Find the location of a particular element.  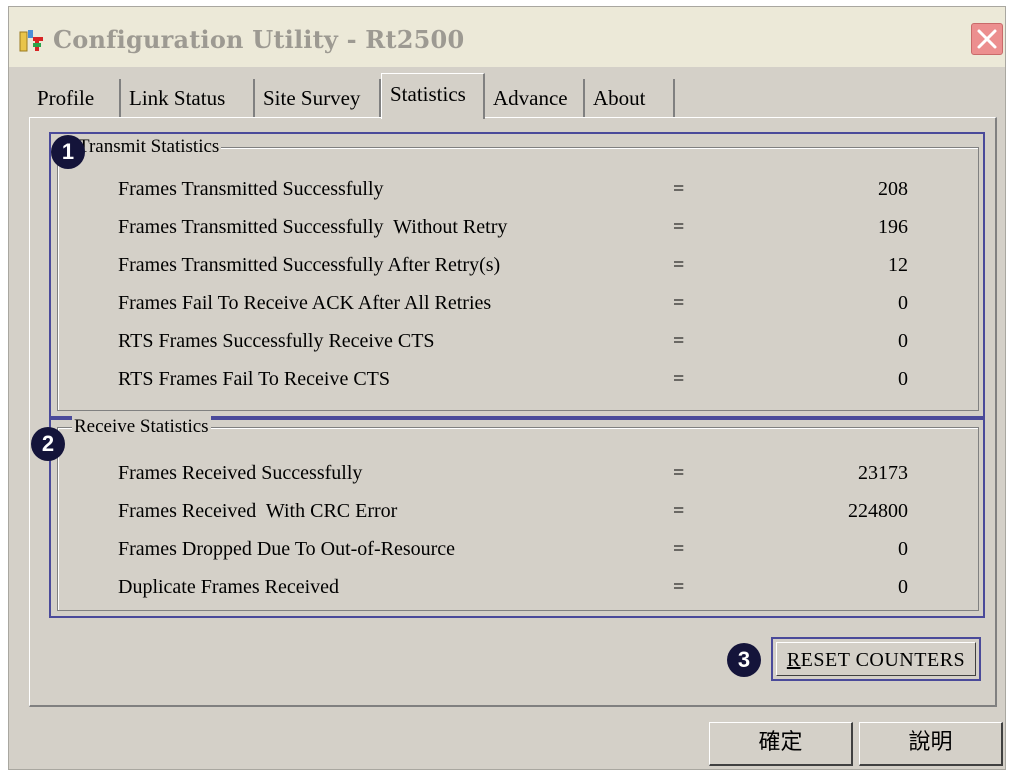

stat-label: Frames Dropped Due To Out-of-Resource is located at coordinates (287, 549).